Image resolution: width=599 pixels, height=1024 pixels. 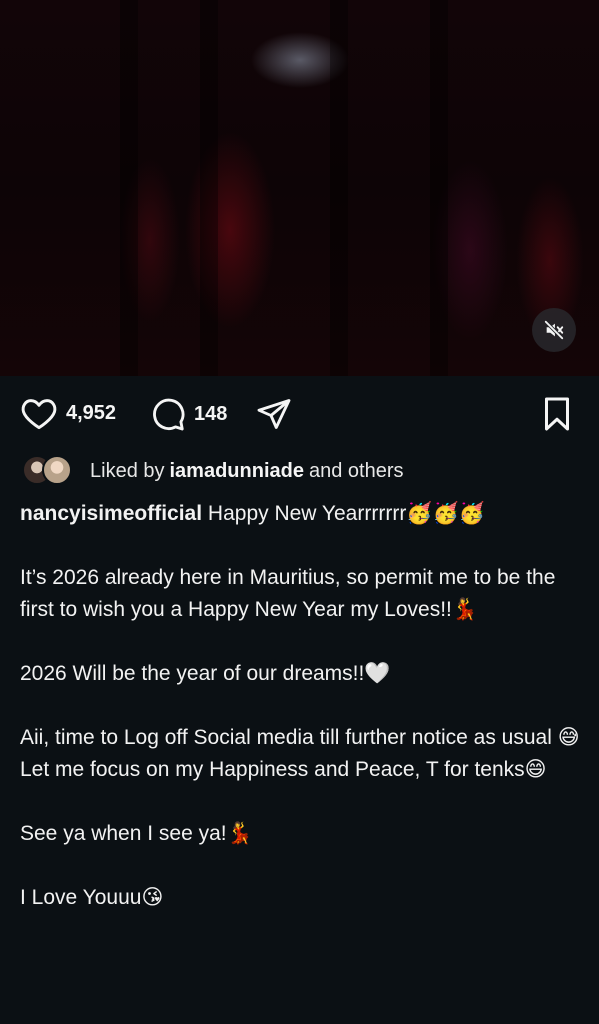 I want to click on speaker-muted-icon, so click(x=554, y=330).